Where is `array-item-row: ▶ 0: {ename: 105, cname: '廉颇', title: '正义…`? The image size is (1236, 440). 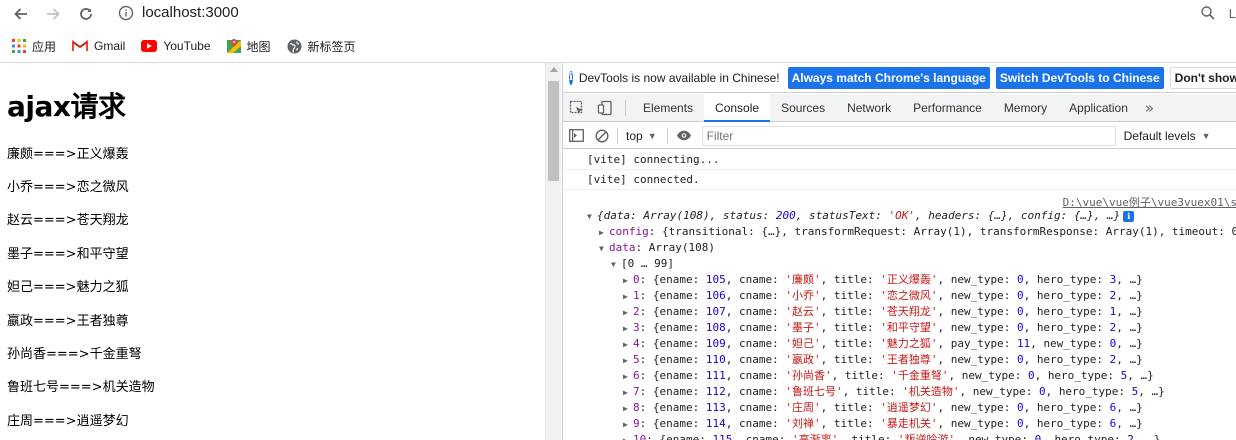 array-item-row: ▶ 0: {ename: 105, cname: '廉颇', title: '正义… is located at coordinates (883, 280).